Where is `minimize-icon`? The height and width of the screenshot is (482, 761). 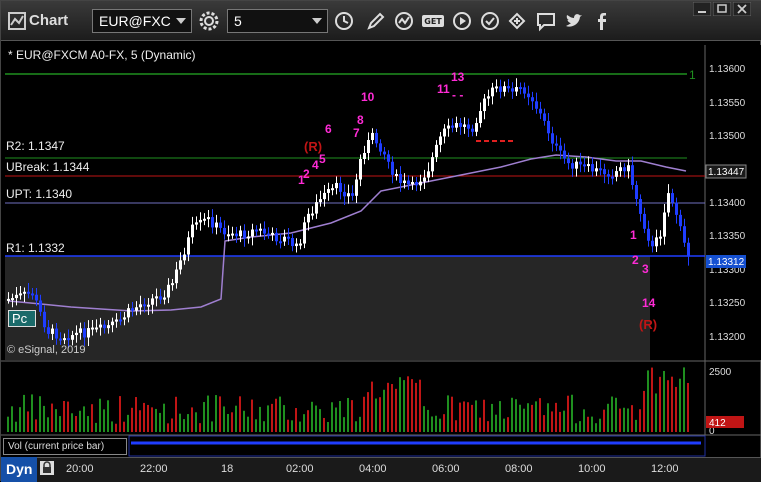
minimize-icon is located at coordinates (702, 9).